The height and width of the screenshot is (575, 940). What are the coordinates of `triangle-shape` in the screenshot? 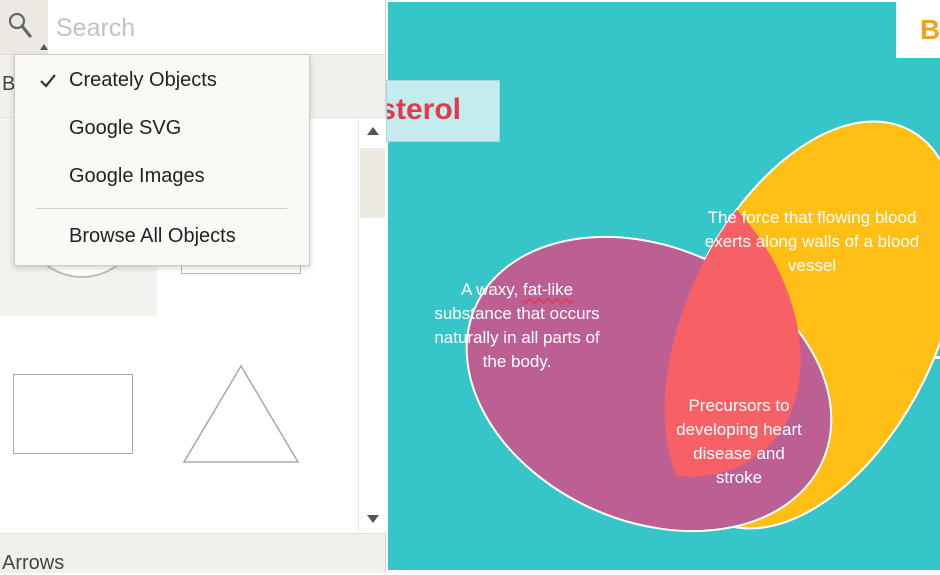 It's located at (242, 414).